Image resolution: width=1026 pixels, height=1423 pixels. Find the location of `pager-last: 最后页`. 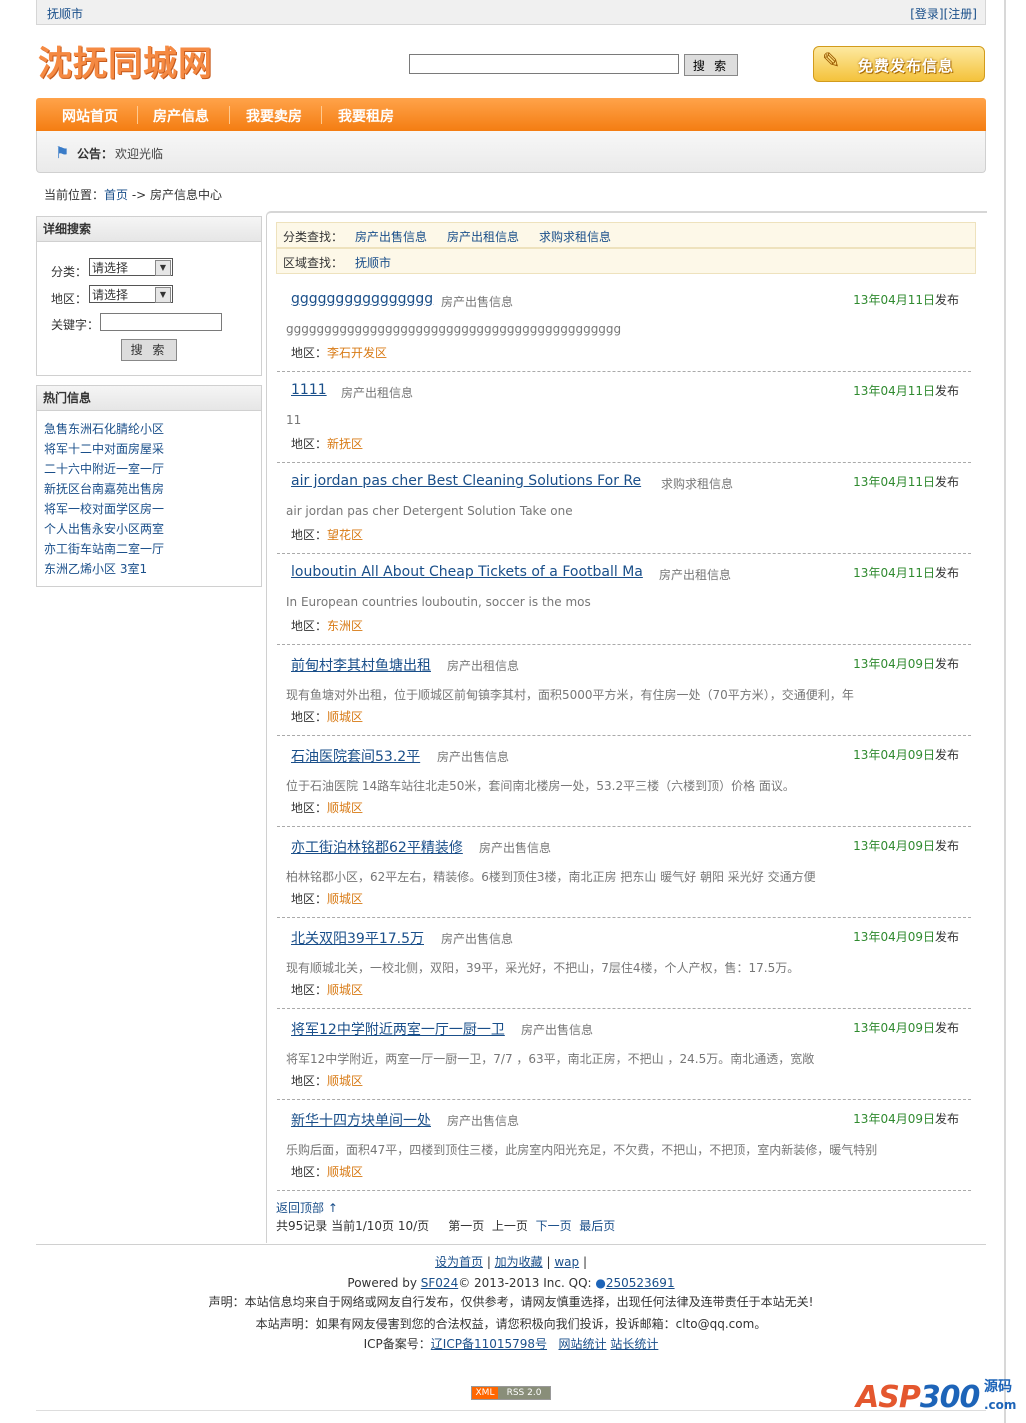

pager-last: 最后页 is located at coordinates (597, 1226).